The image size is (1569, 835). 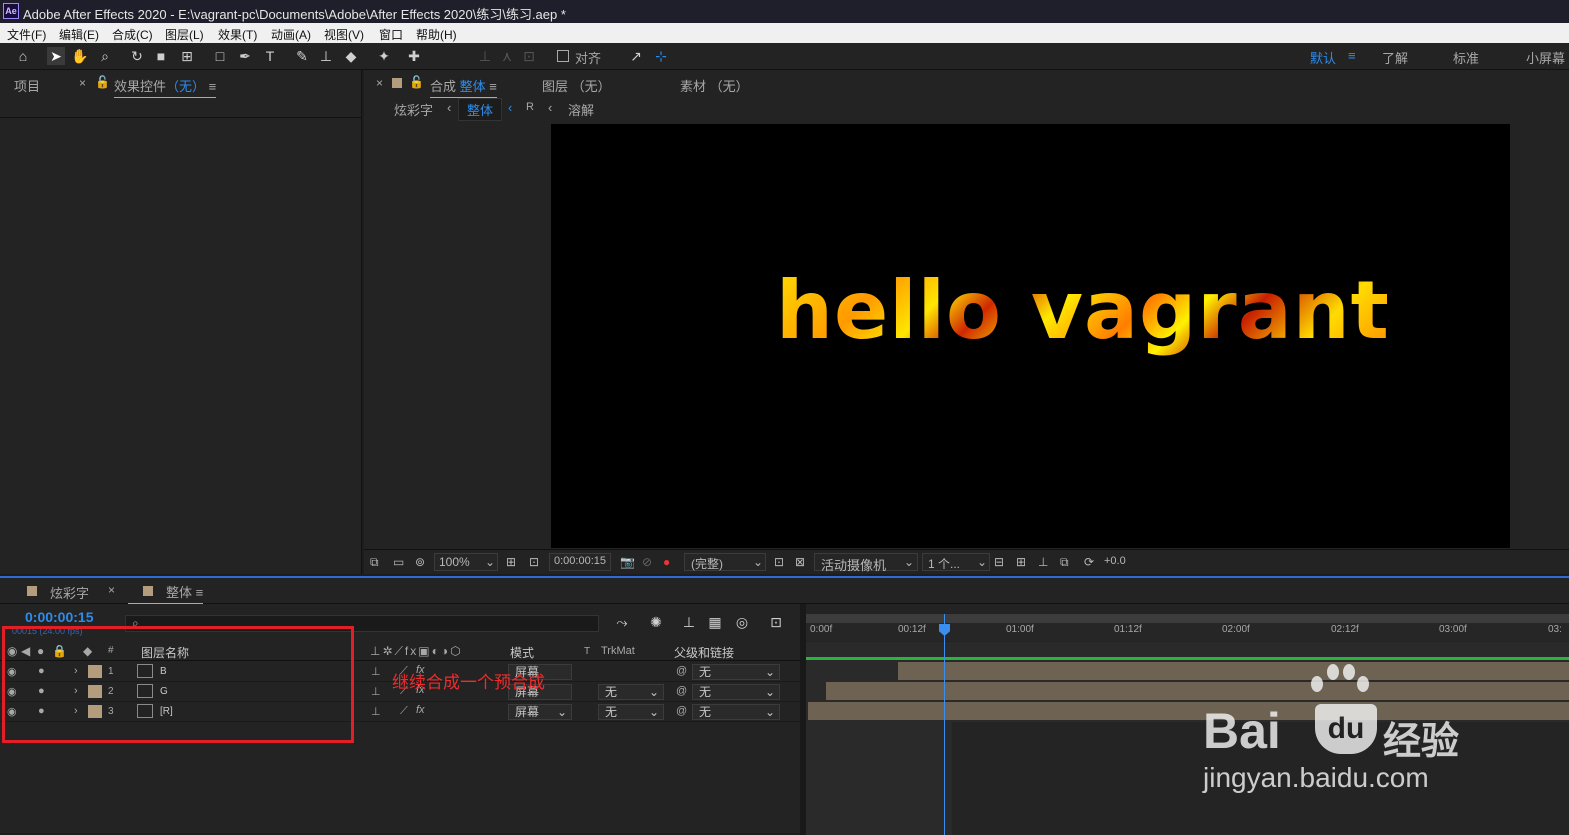 What do you see at coordinates (384, 56) in the screenshot?
I see `roto-brush-tool-icon: ✦` at bounding box center [384, 56].